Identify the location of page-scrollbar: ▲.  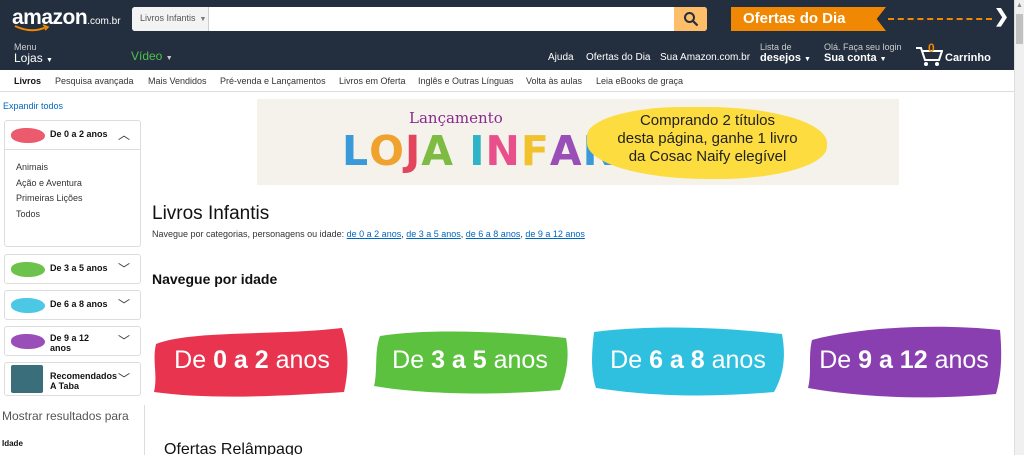
(1019, 227).